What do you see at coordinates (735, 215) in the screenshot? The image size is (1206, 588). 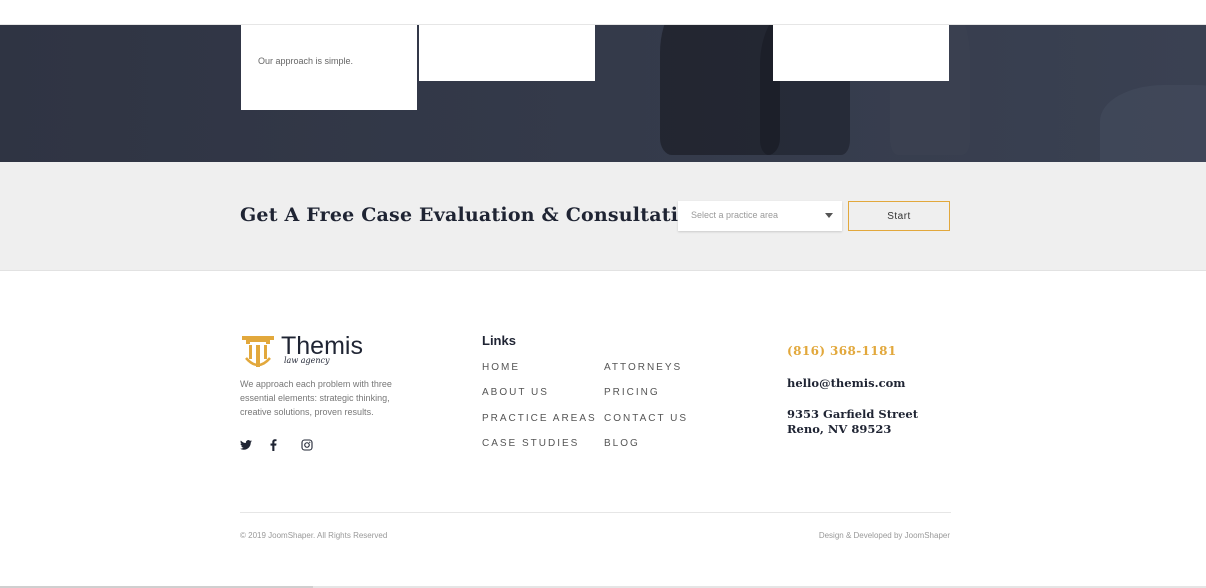 I see `practice-area-placeholder: Select a practice area` at bounding box center [735, 215].